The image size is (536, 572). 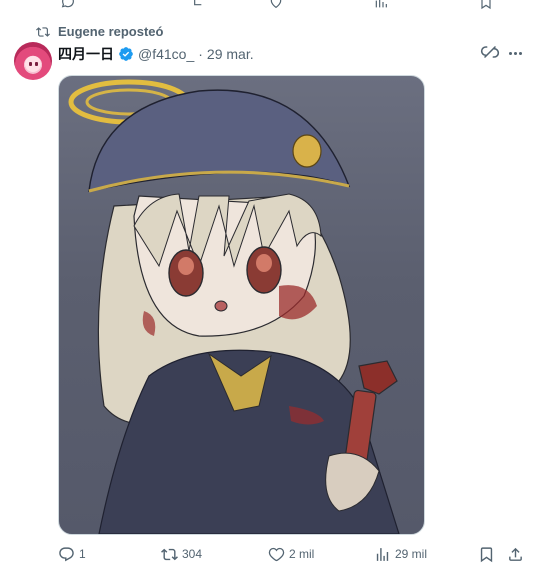 I want to click on previous-tweet-actions, so click(x=268, y=7).